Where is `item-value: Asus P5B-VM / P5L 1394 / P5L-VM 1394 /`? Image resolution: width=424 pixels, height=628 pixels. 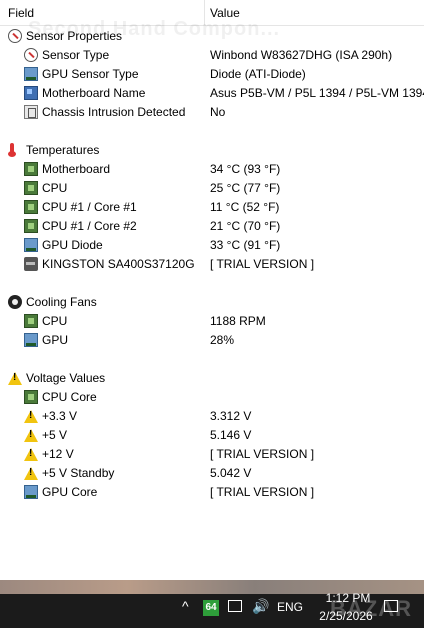
item-value: Asus P5B-VM / P5L 1394 / P5L-VM 1394 / is located at coordinates (317, 93).